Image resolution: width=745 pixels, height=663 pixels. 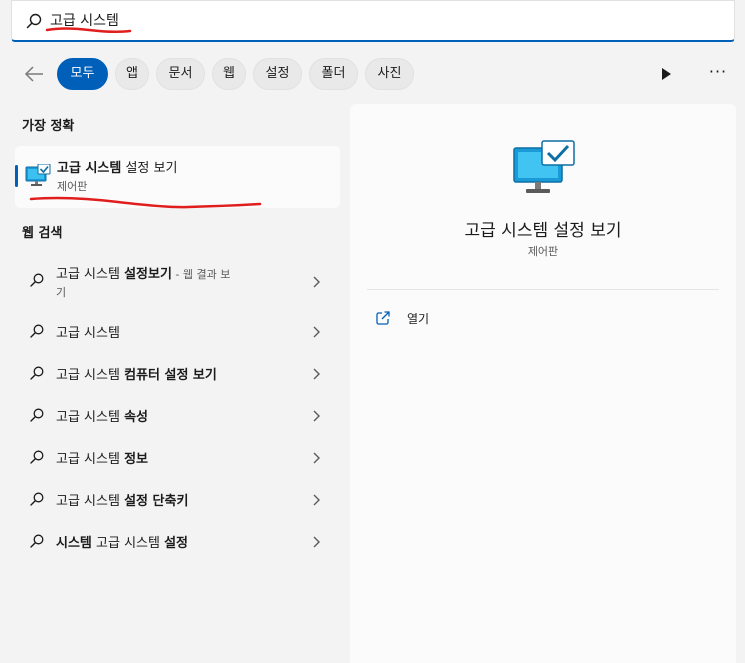 I want to click on web-result-suffix: - 웹 결과 보, so click(x=201, y=274).